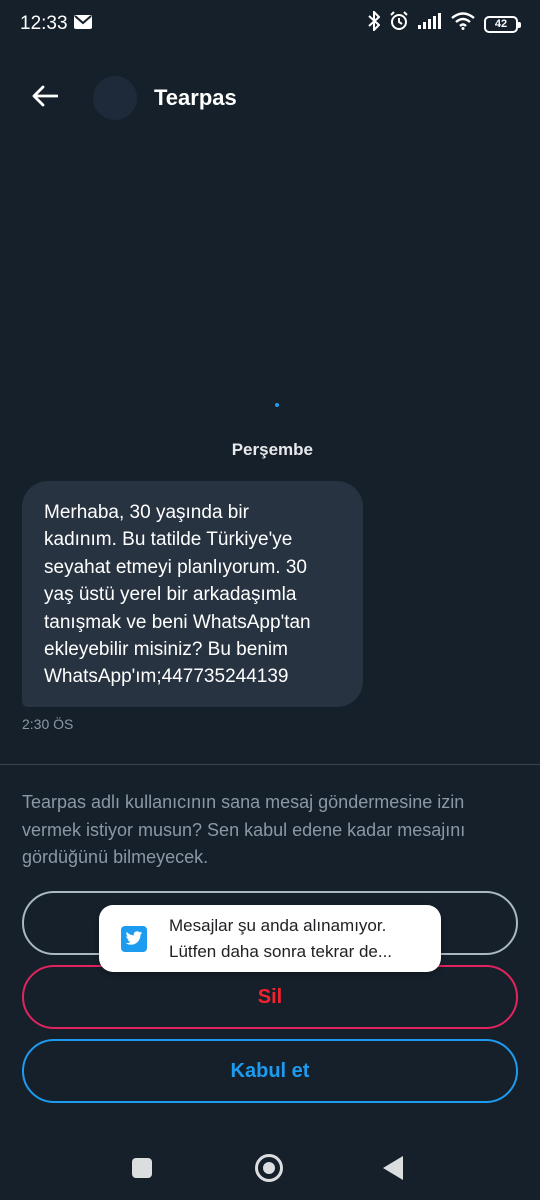 The height and width of the screenshot is (1200, 540). Describe the element at coordinates (399, 24) in the screenshot. I see `alarm-icon` at that location.